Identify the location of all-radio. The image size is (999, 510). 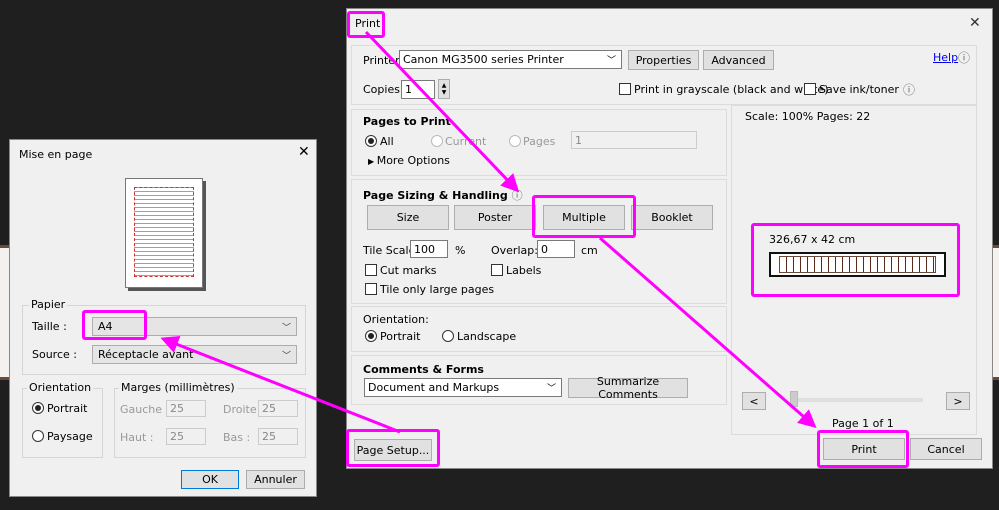
(371, 141).